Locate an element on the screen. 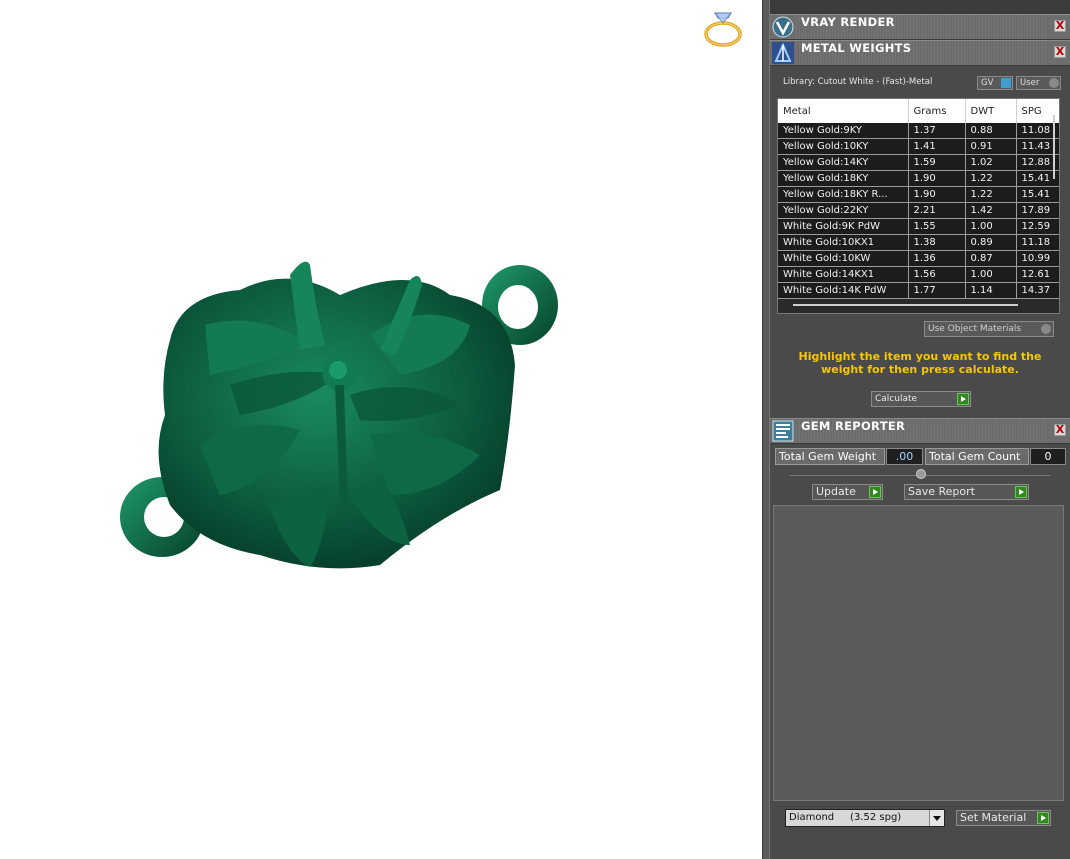  metal-cell: White Gold:14KX1 is located at coordinates (843, 274).